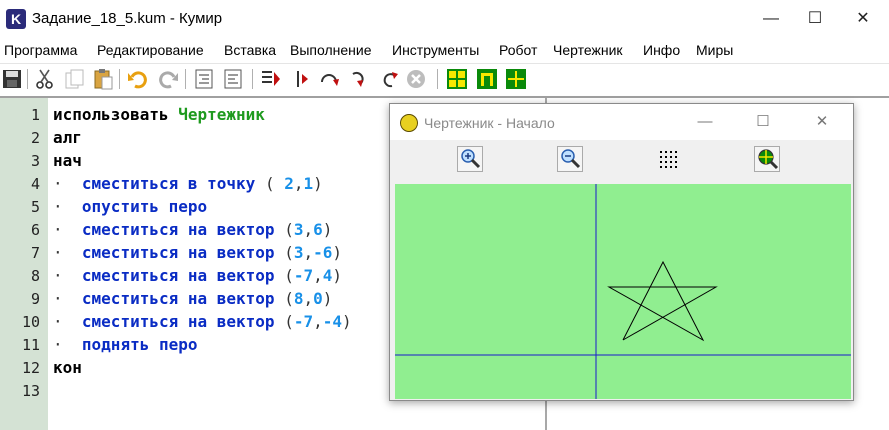  What do you see at coordinates (30, 368) in the screenshot?
I see `line-number: 12` at bounding box center [30, 368].